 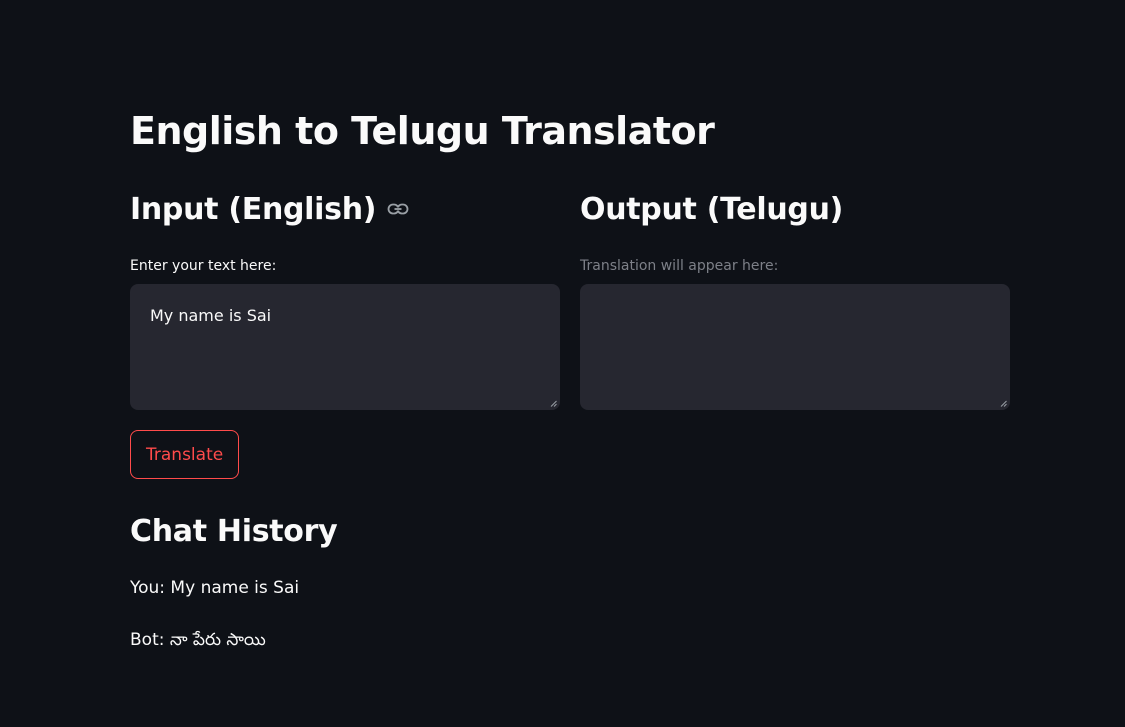 What do you see at coordinates (203, 266) in the screenshot?
I see `input-label: Enter your text here:` at bounding box center [203, 266].